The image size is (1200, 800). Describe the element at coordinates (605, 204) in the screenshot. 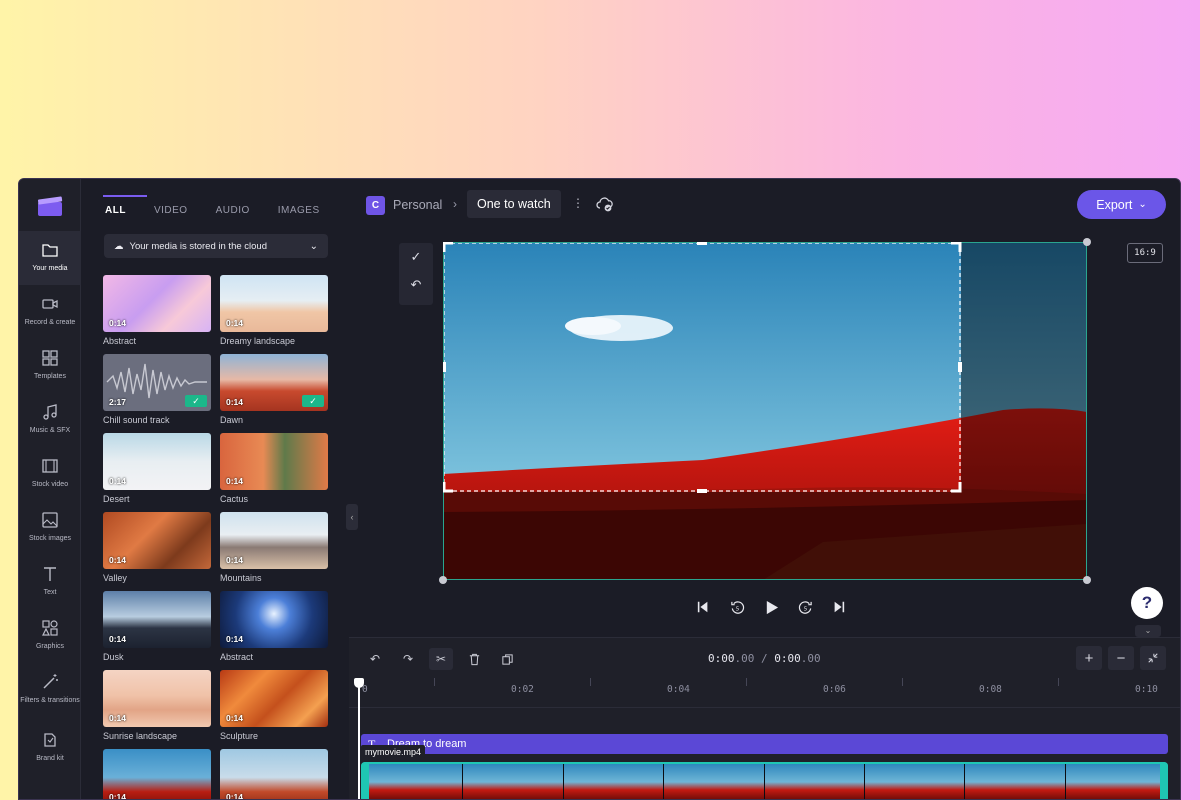

I see `cloud-sync-icon` at that location.